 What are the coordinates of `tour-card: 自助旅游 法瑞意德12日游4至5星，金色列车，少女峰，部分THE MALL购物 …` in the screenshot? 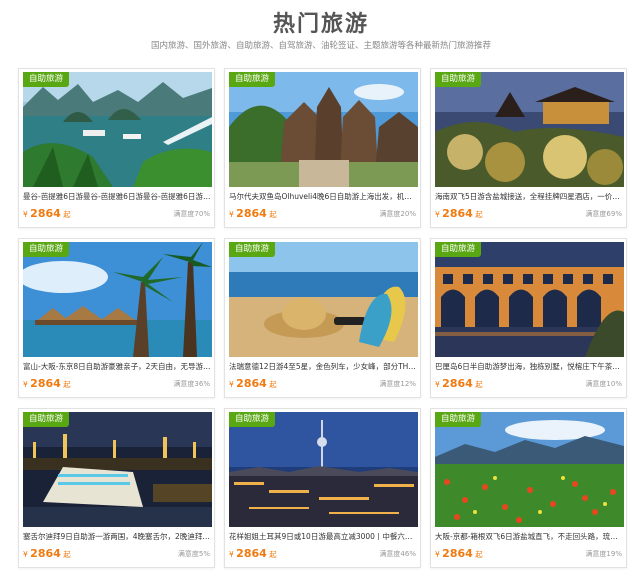 It's located at (322, 318).